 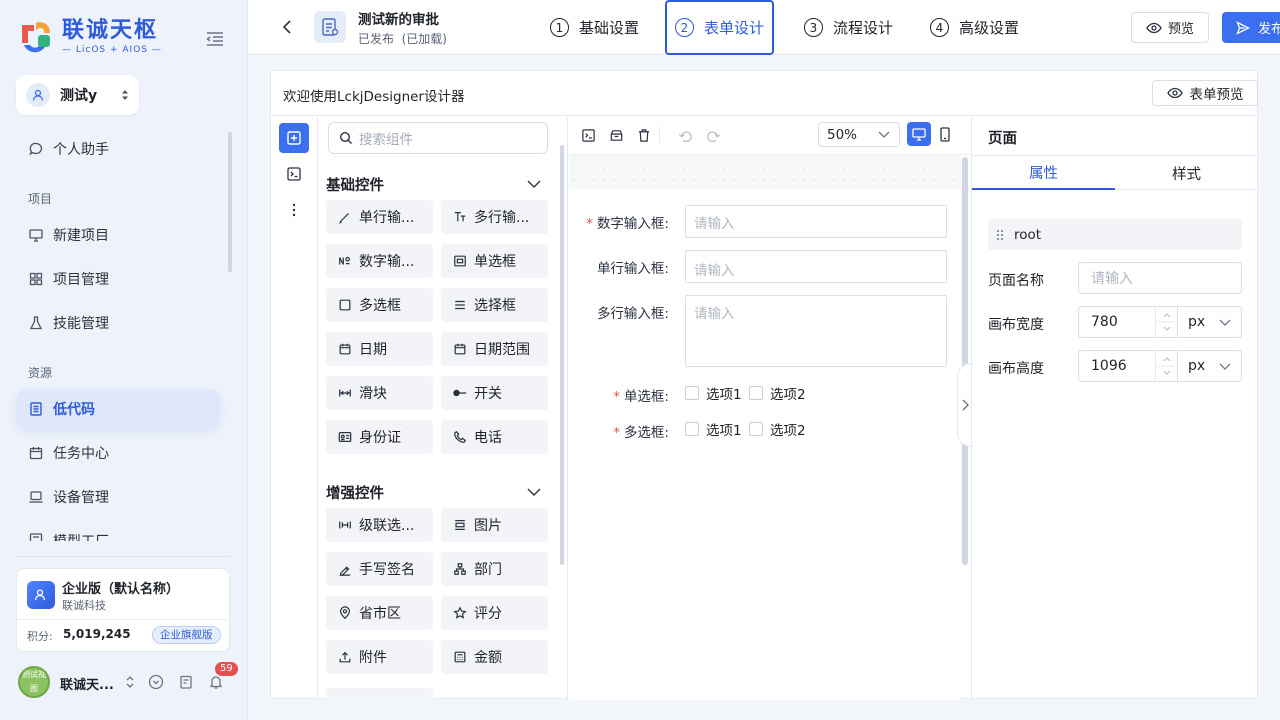 What do you see at coordinates (616, 135) in the screenshot?
I see `save-box-icon` at bounding box center [616, 135].